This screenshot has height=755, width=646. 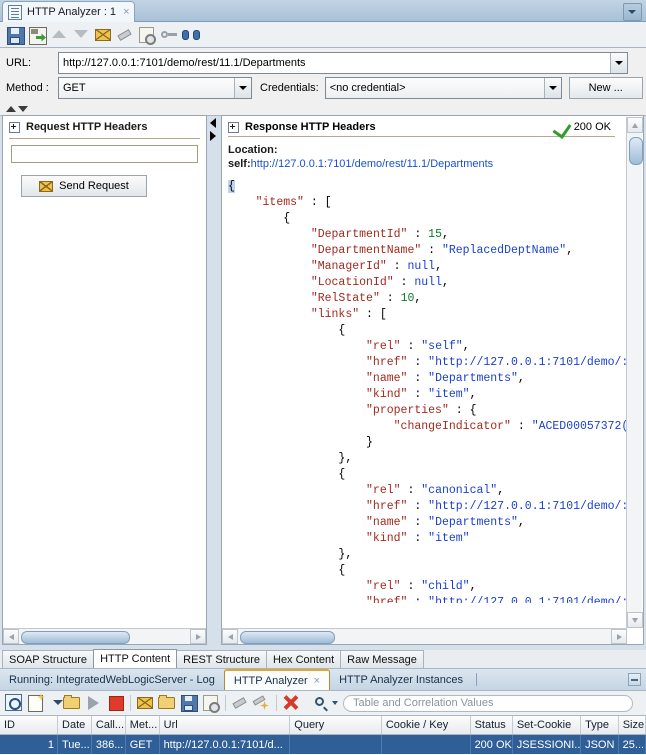 I want to click on content-tab-soap-structure: SOAP Structure, so click(x=48, y=659).